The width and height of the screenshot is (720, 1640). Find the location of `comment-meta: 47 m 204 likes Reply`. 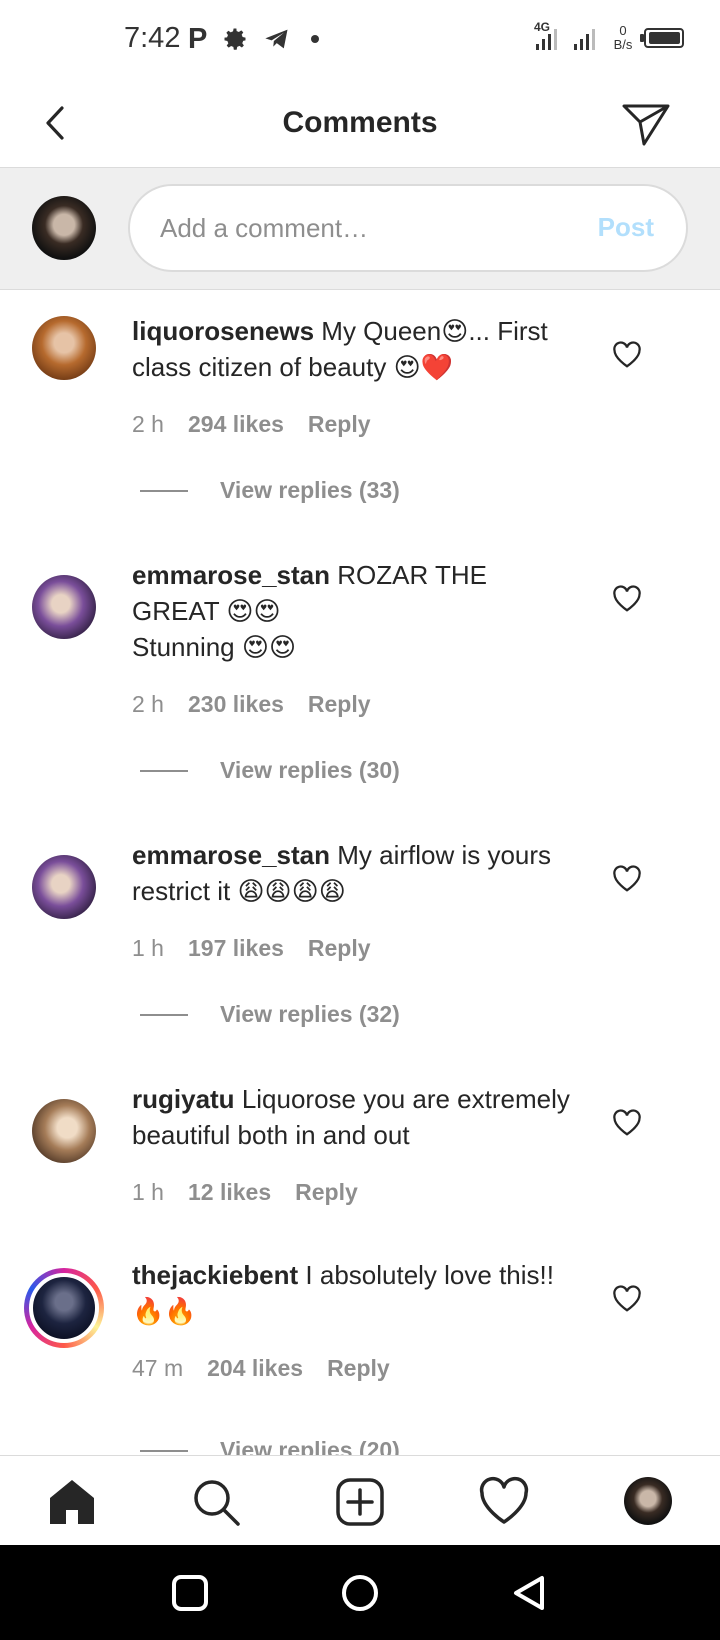

comment-meta: 47 m 204 likes Reply is located at coordinates (261, 1368).